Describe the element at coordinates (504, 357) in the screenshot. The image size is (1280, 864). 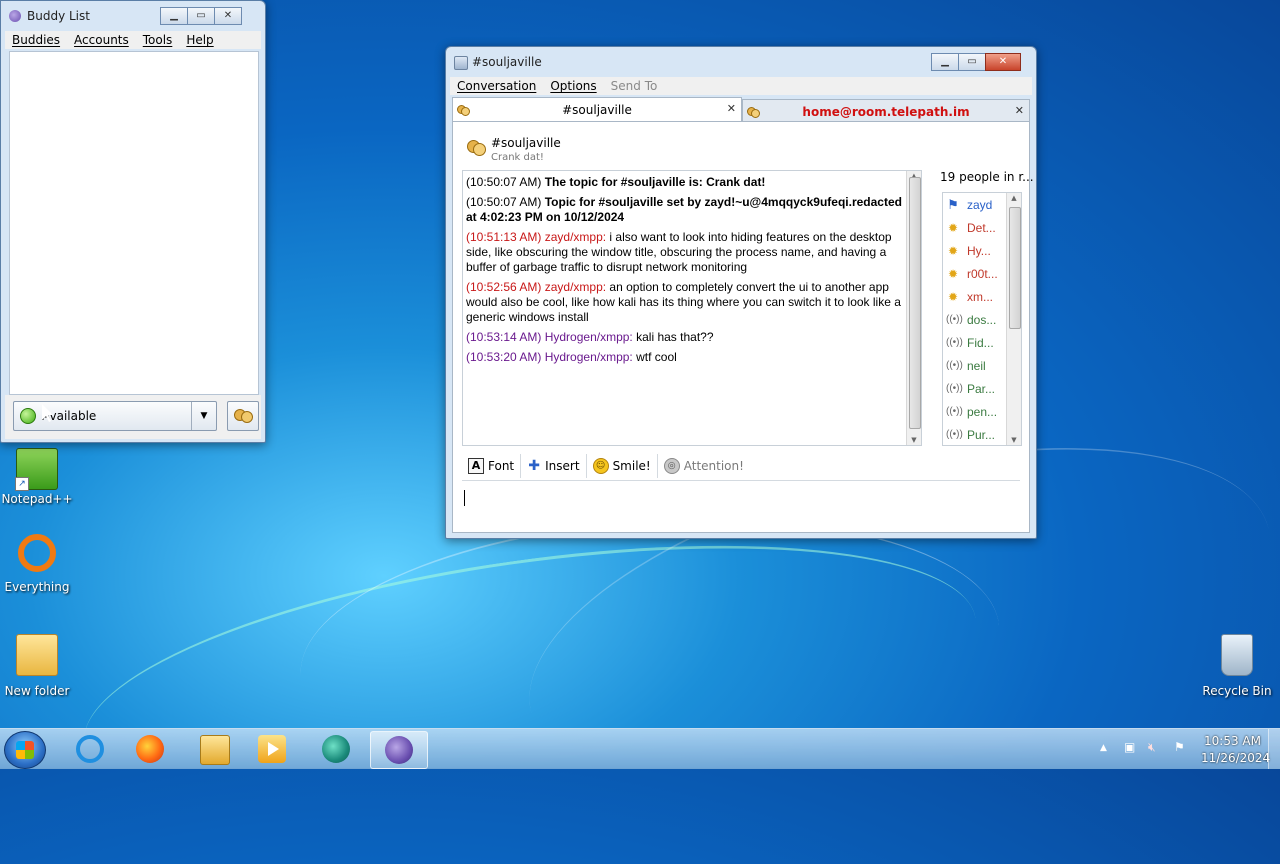
I see `message-time: (10:53:20 AM)` at that location.